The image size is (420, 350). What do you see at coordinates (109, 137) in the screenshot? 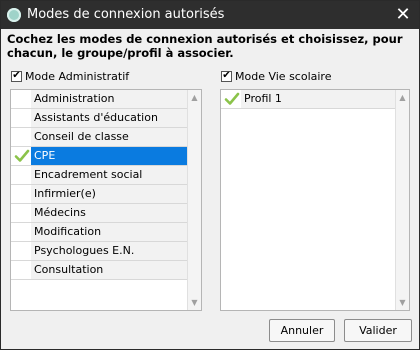
I see `item-label: Conseil de classe` at bounding box center [109, 137].